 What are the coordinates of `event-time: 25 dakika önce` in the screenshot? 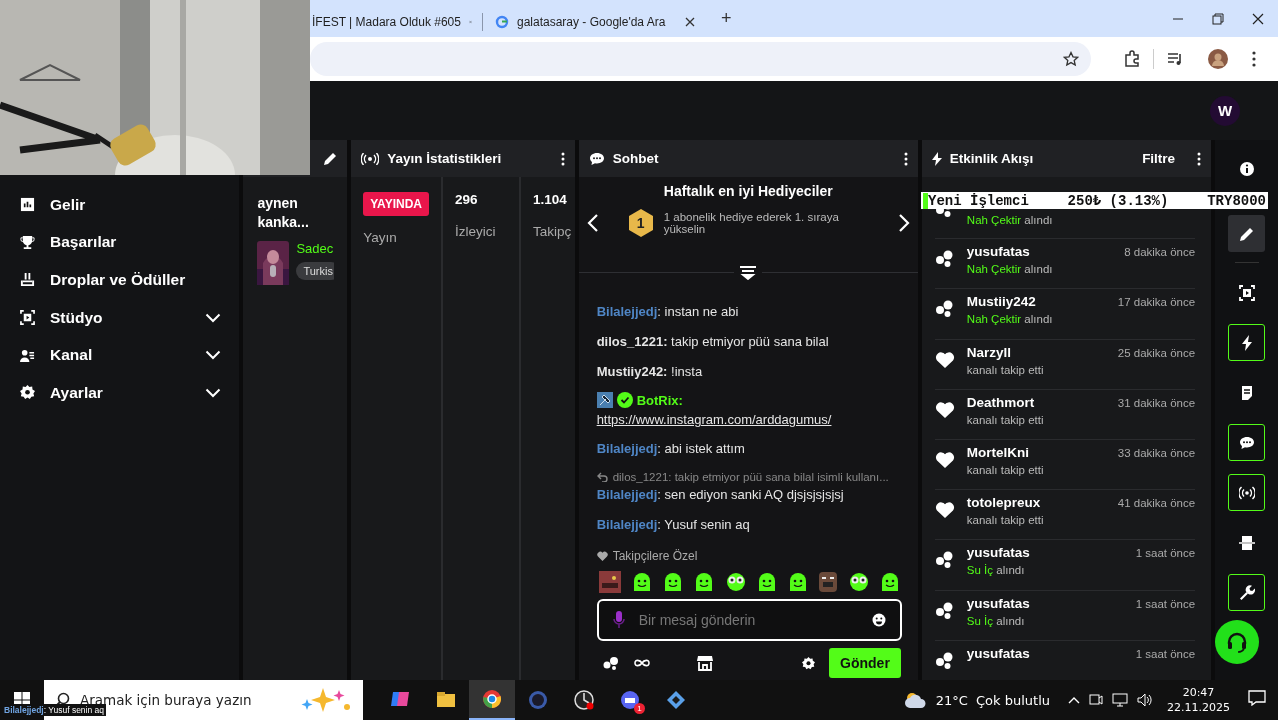 It's located at (1156, 352).